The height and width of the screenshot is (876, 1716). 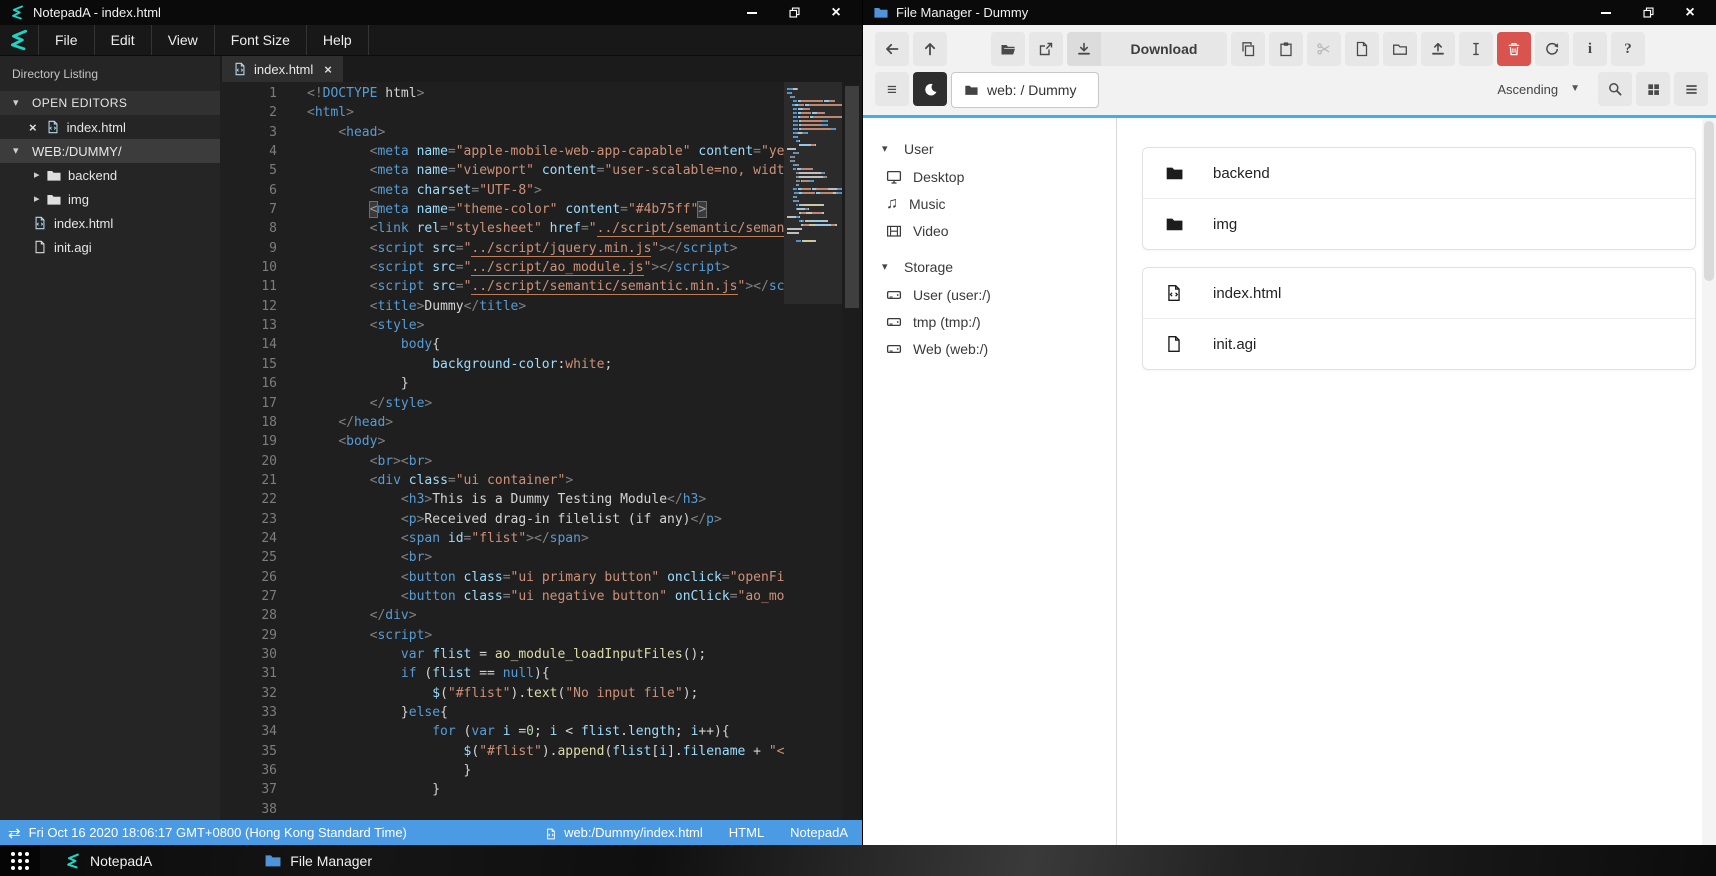 I want to click on code-line-32: 32 $("#flist").text("No input file");, so click(x=541, y=693).